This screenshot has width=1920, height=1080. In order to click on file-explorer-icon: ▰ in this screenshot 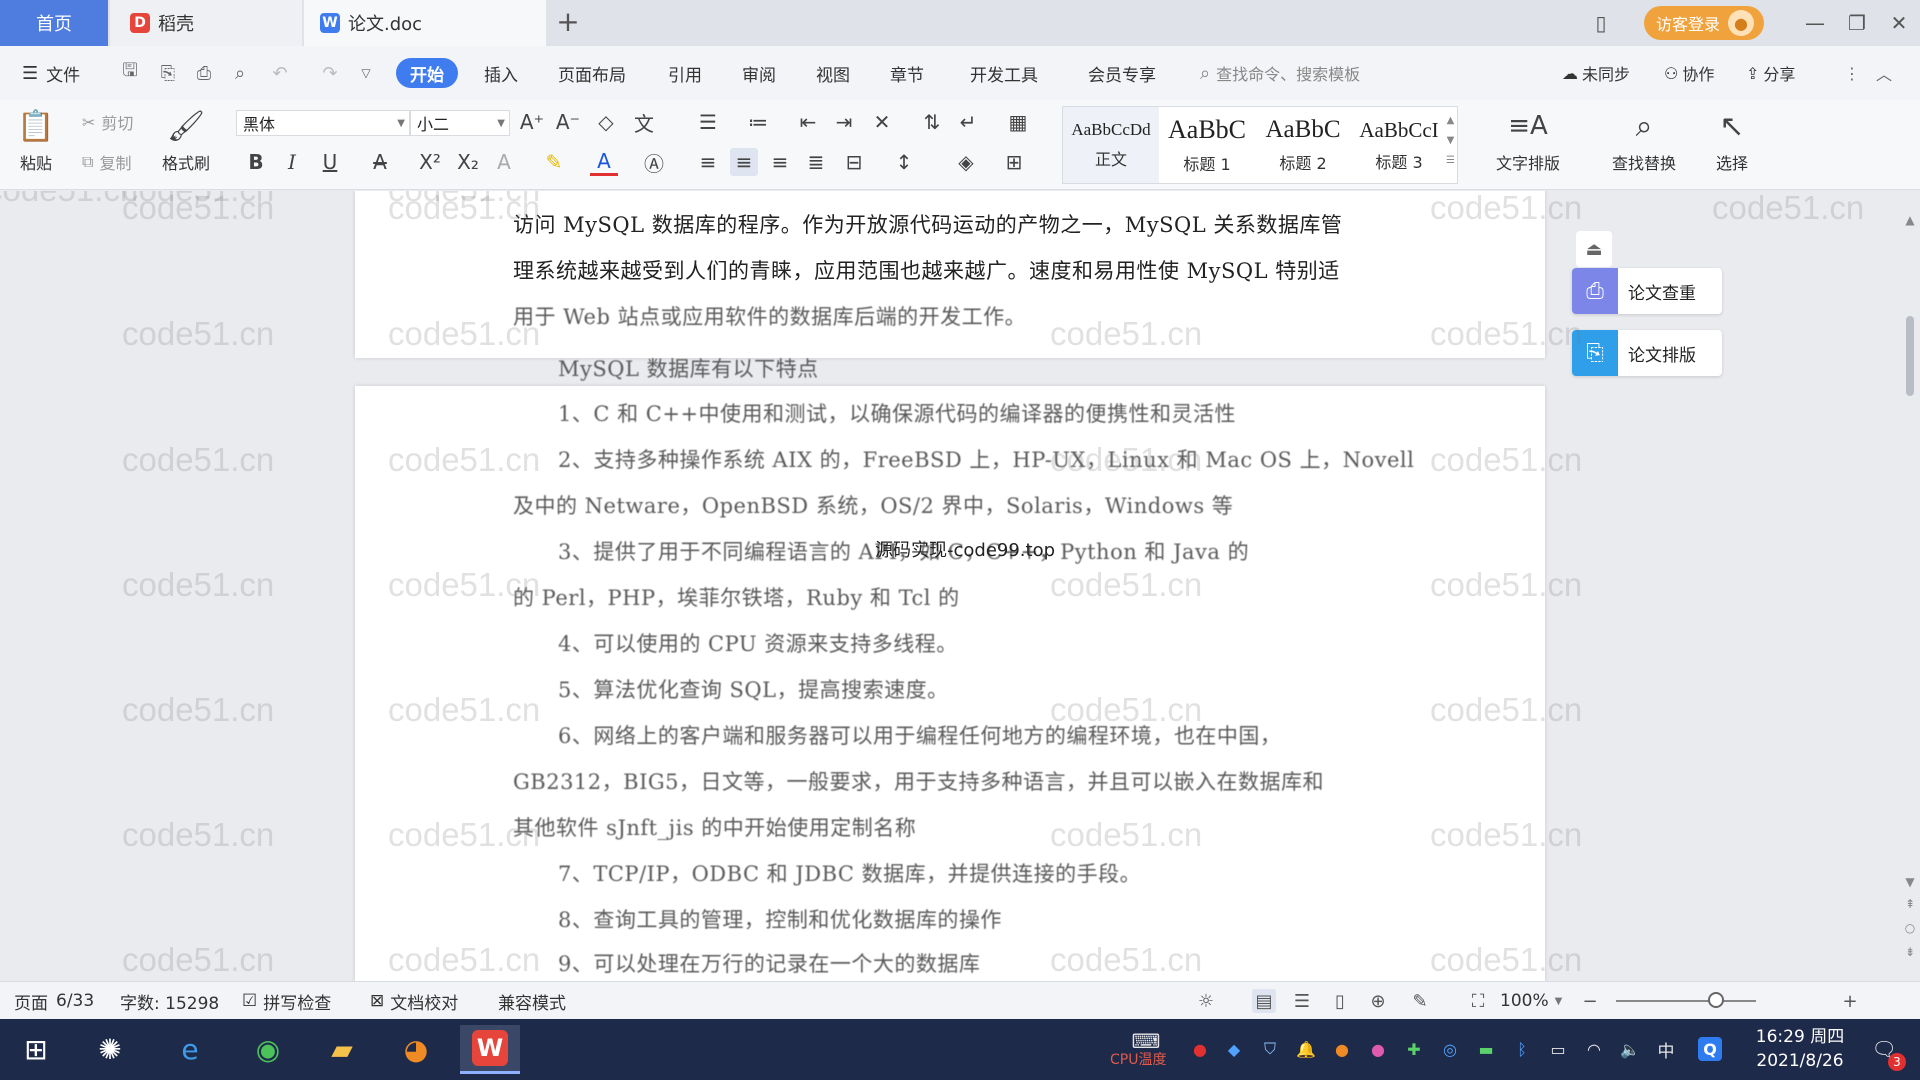, I will do `click(342, 1049)`.